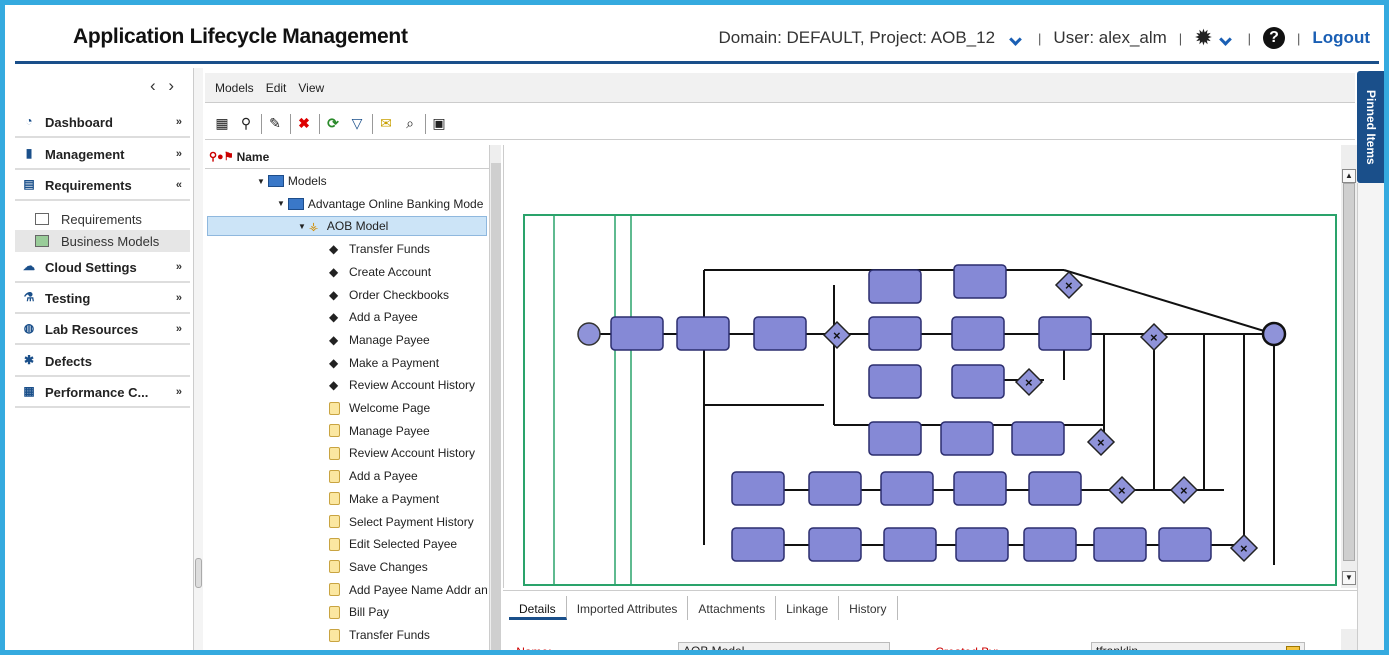  Describe the element at coordinates (1015, 39) in the screenshot. I see `project-chevron-down-icon` at that location.